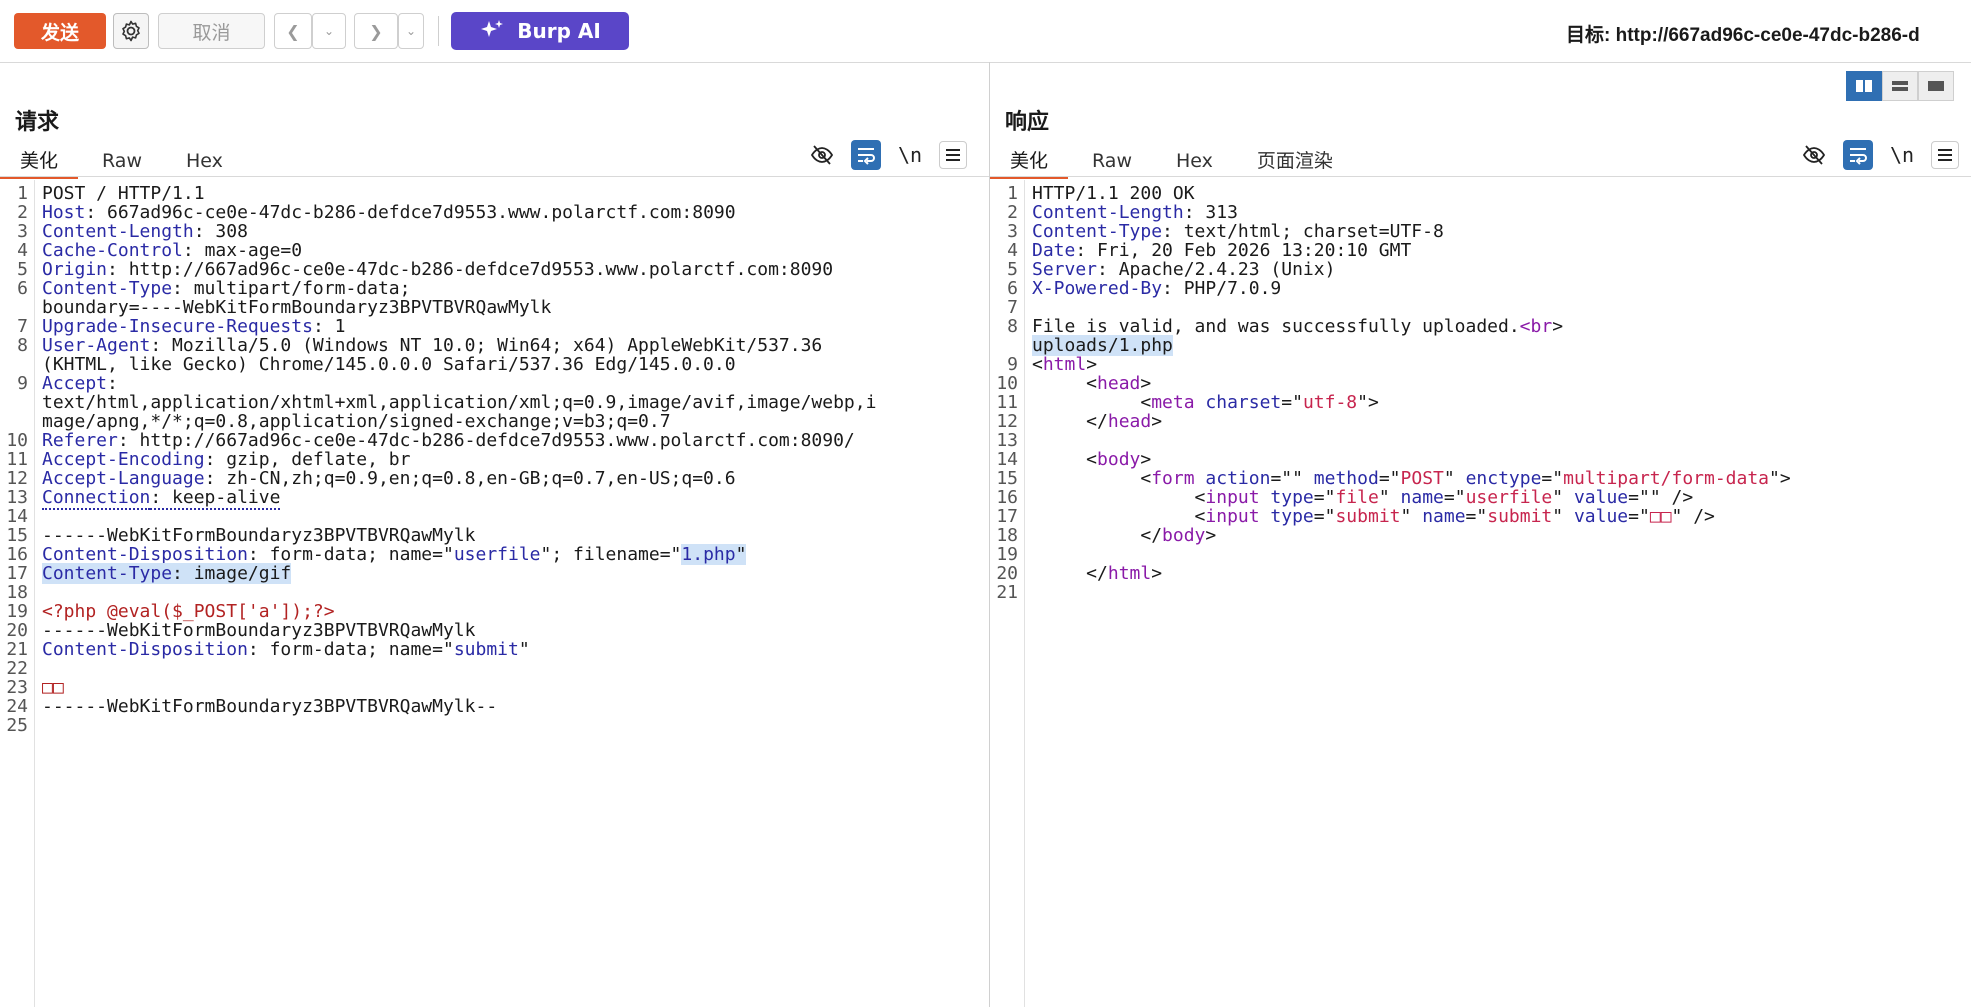 The image size is (1971, 1007). I want to click on back-button: ❮, so click(293, 31).